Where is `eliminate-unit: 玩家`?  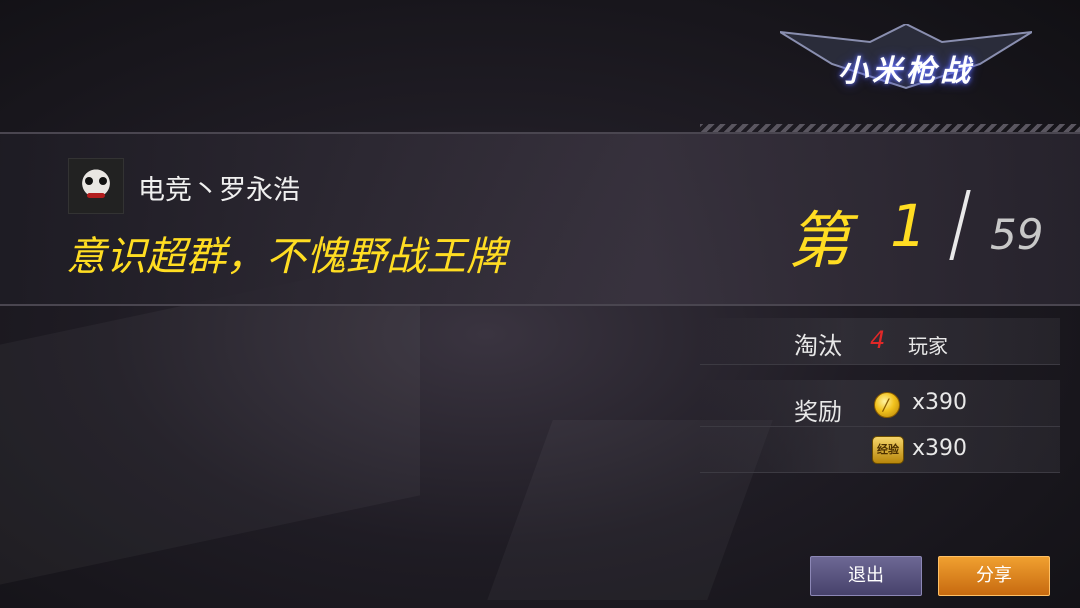 eliminate-unit: 玩家 is located at coordinates (928, 346).